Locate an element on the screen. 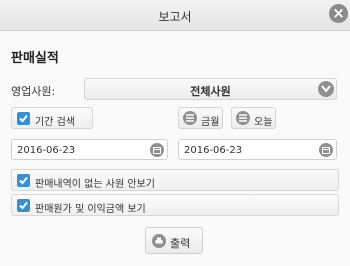 The height and width of the screenshot is (266, 350). end-date-field: 2016-06-23 is located at coordinates (257, 149).